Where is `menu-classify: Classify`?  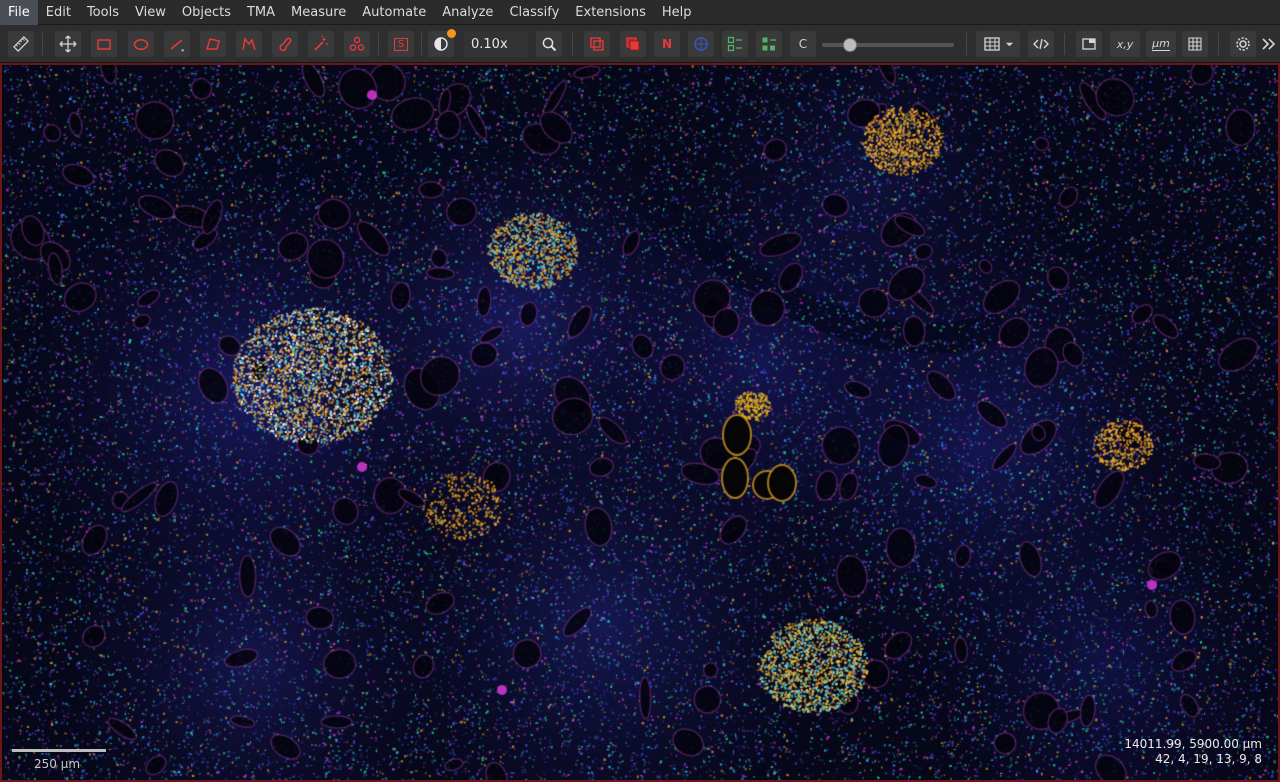 menu-classify: Classify is located at coordinates (534, 12).